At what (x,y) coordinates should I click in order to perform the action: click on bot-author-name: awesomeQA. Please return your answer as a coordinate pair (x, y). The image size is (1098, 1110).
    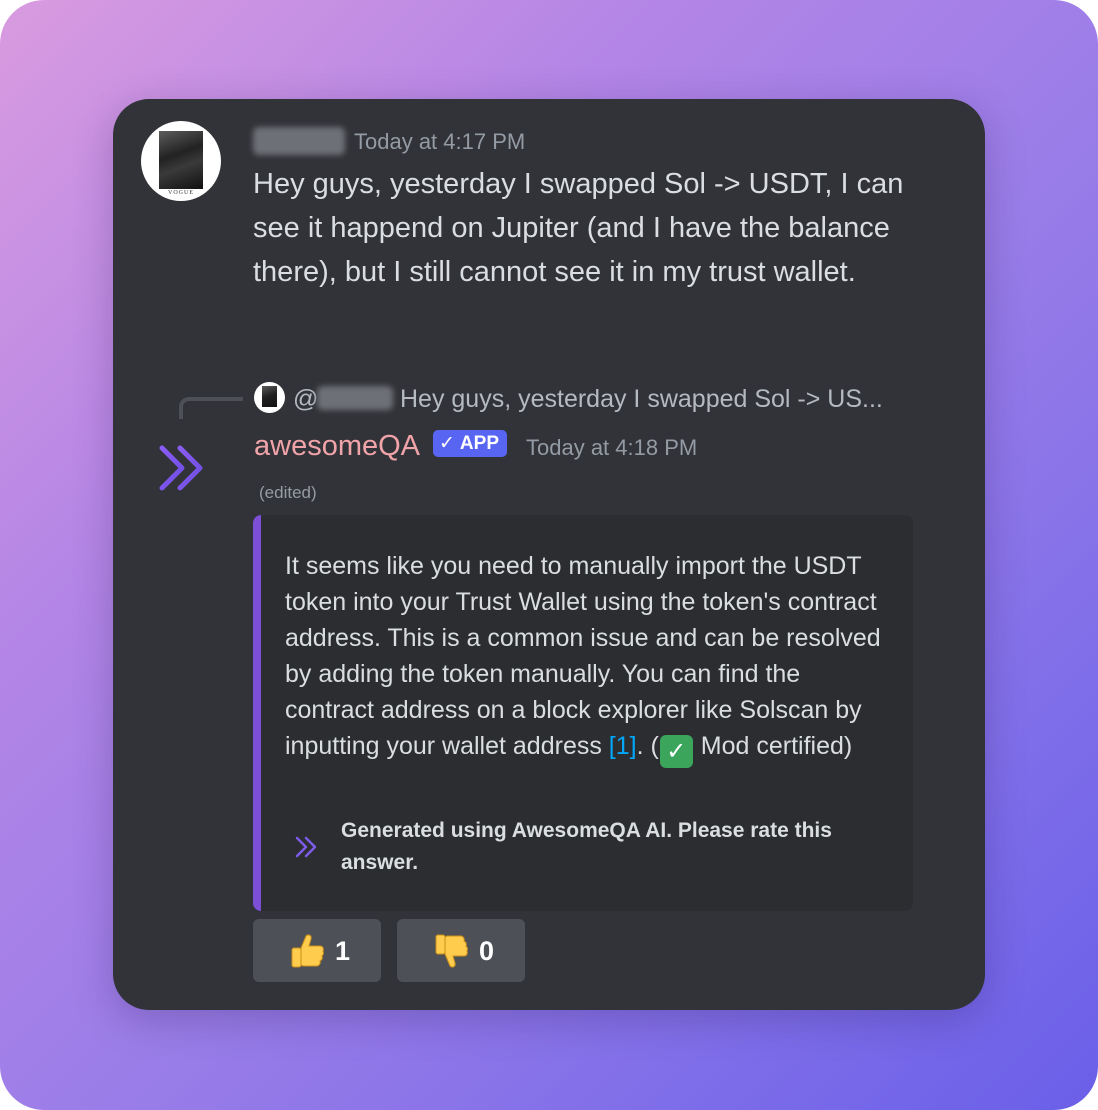
    Looking at the image, I should click on (337, 446).